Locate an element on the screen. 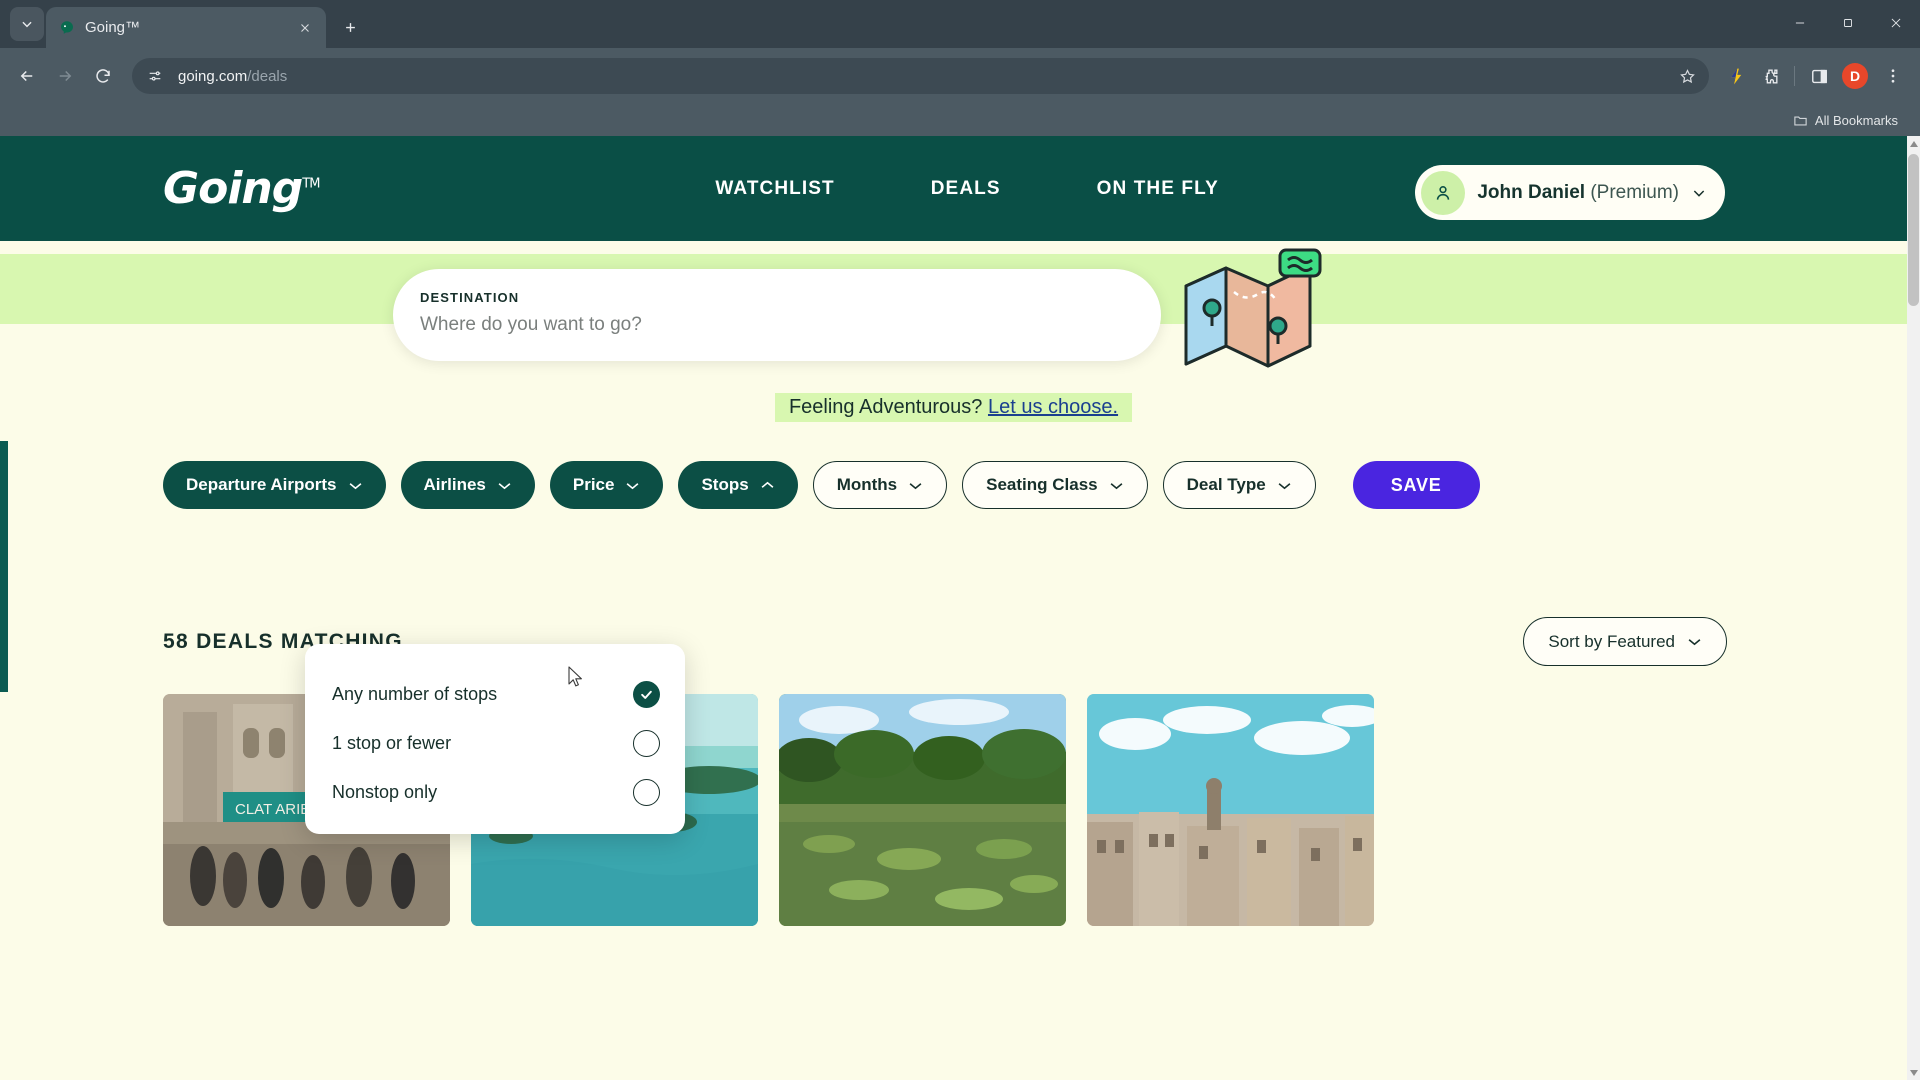 Image resolution: width=1920 pixels, height=1080 pixels. filter-price: Price is located at coordinates (606, 485).